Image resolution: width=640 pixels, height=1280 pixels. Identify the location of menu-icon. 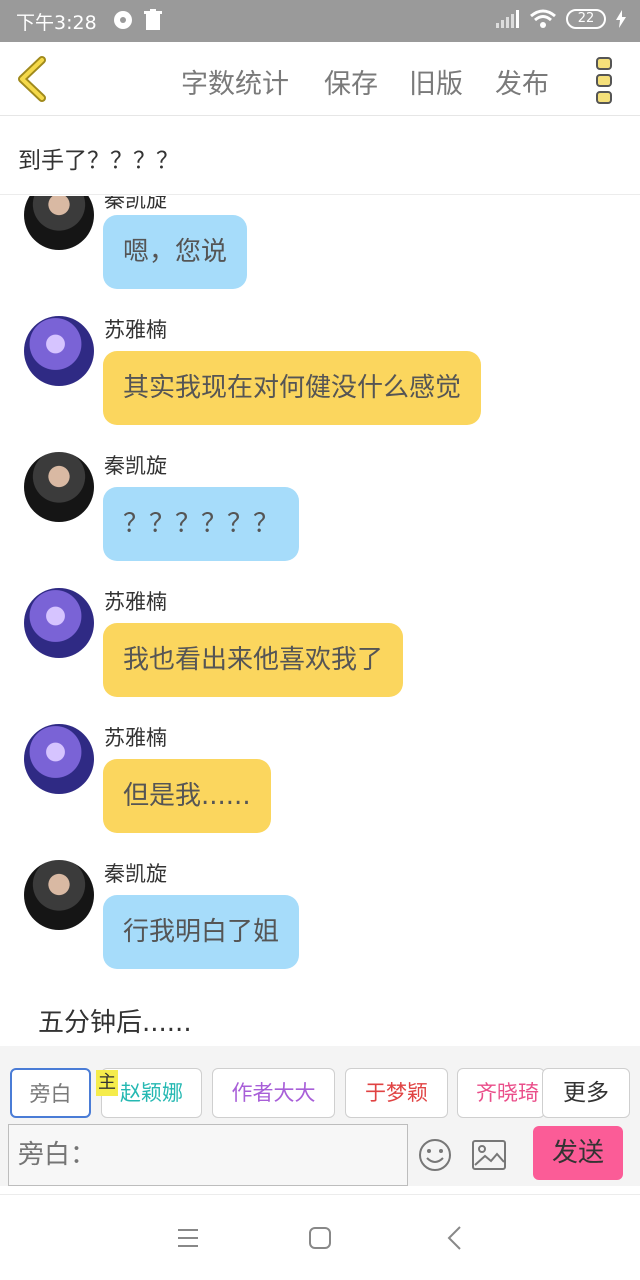
(188, 1238).